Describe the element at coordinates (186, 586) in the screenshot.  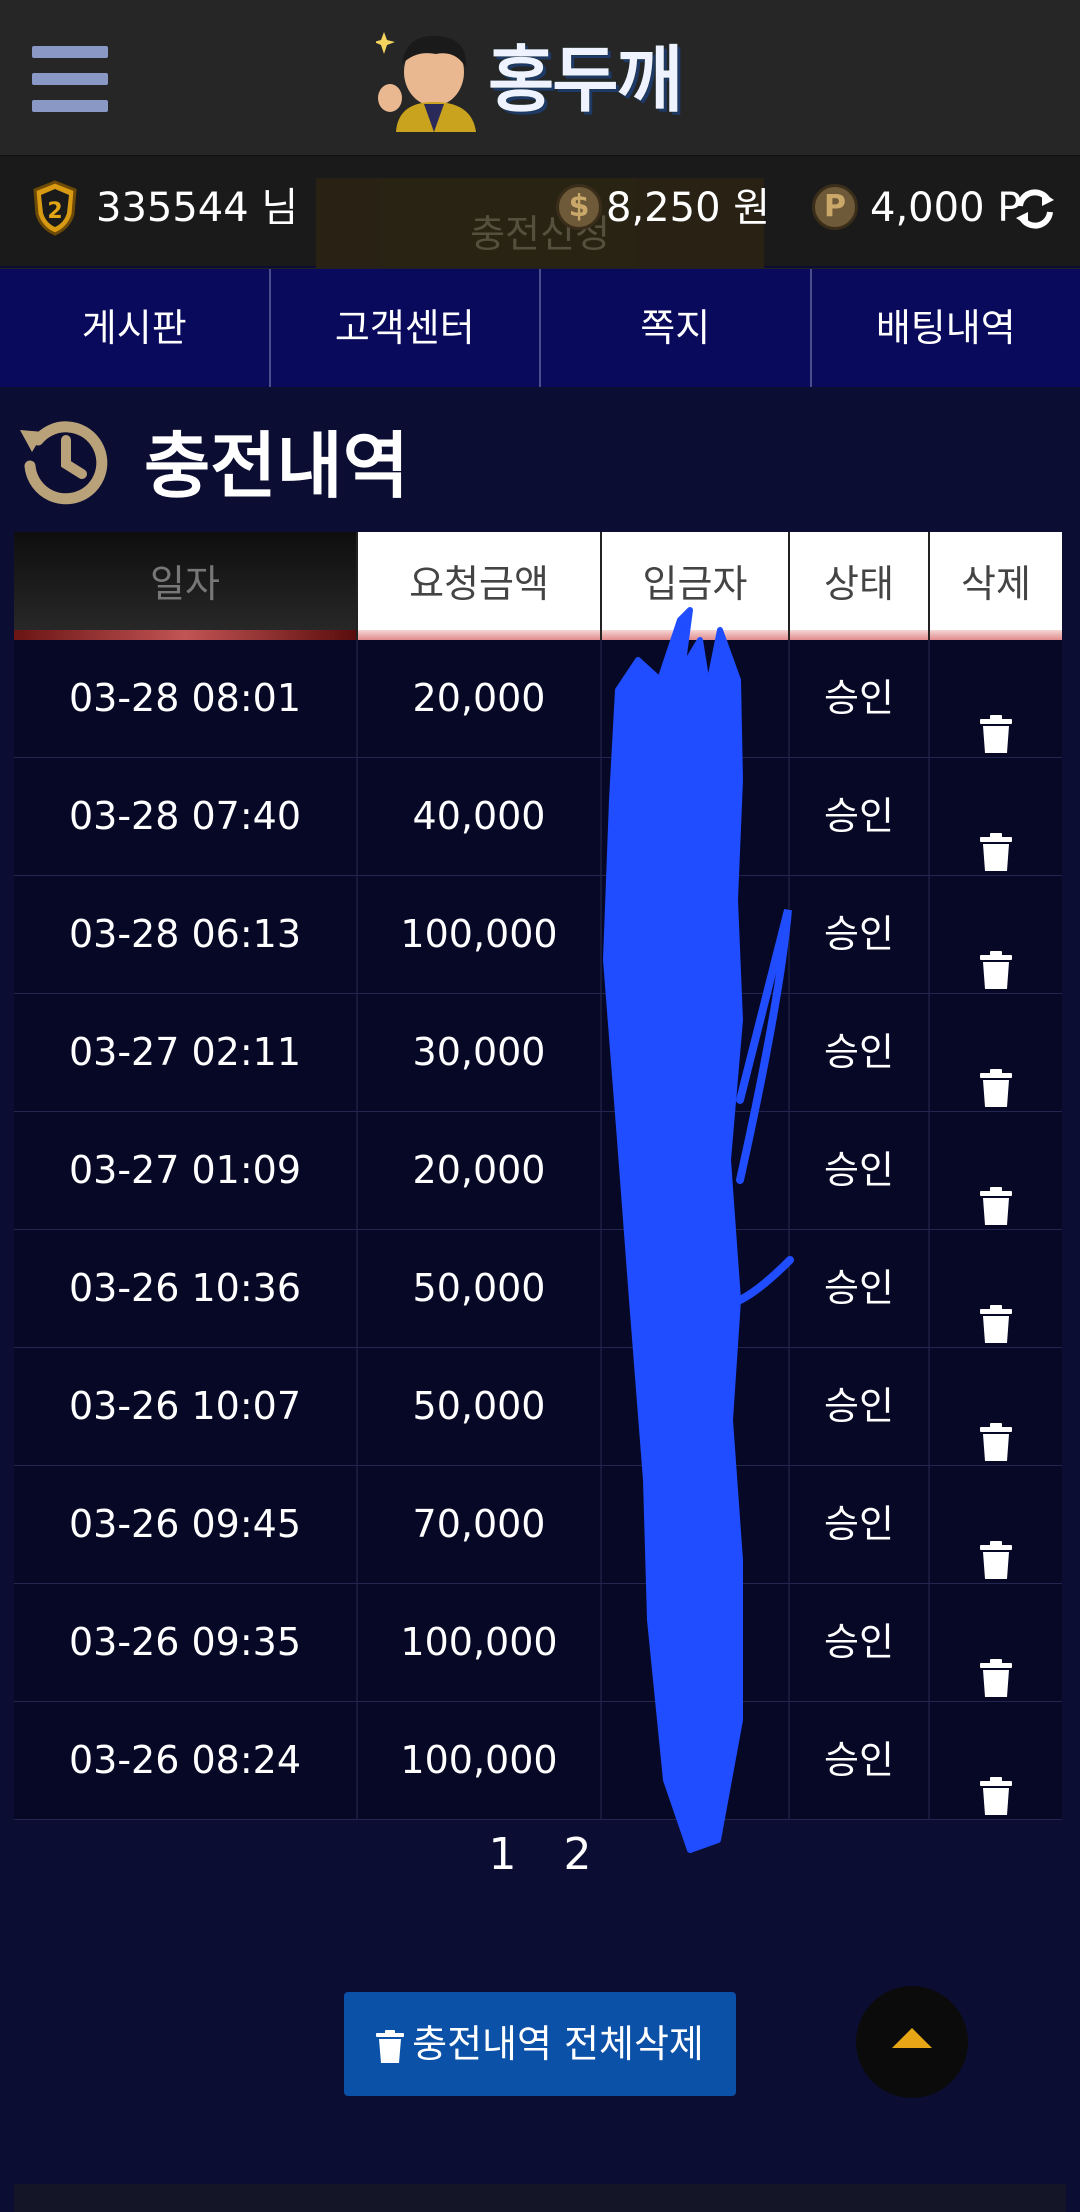
I see `column-header-date: 일자` at that location.